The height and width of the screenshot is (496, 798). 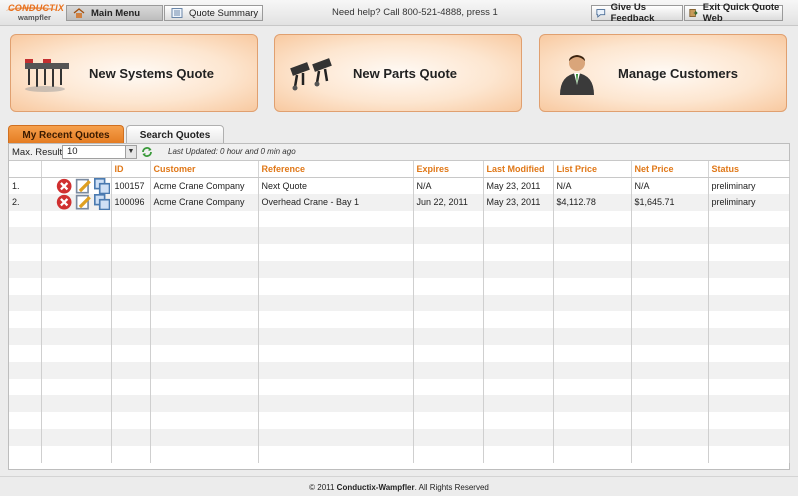 I want to click on col-header-status: Status, so click(x=749, y=169).